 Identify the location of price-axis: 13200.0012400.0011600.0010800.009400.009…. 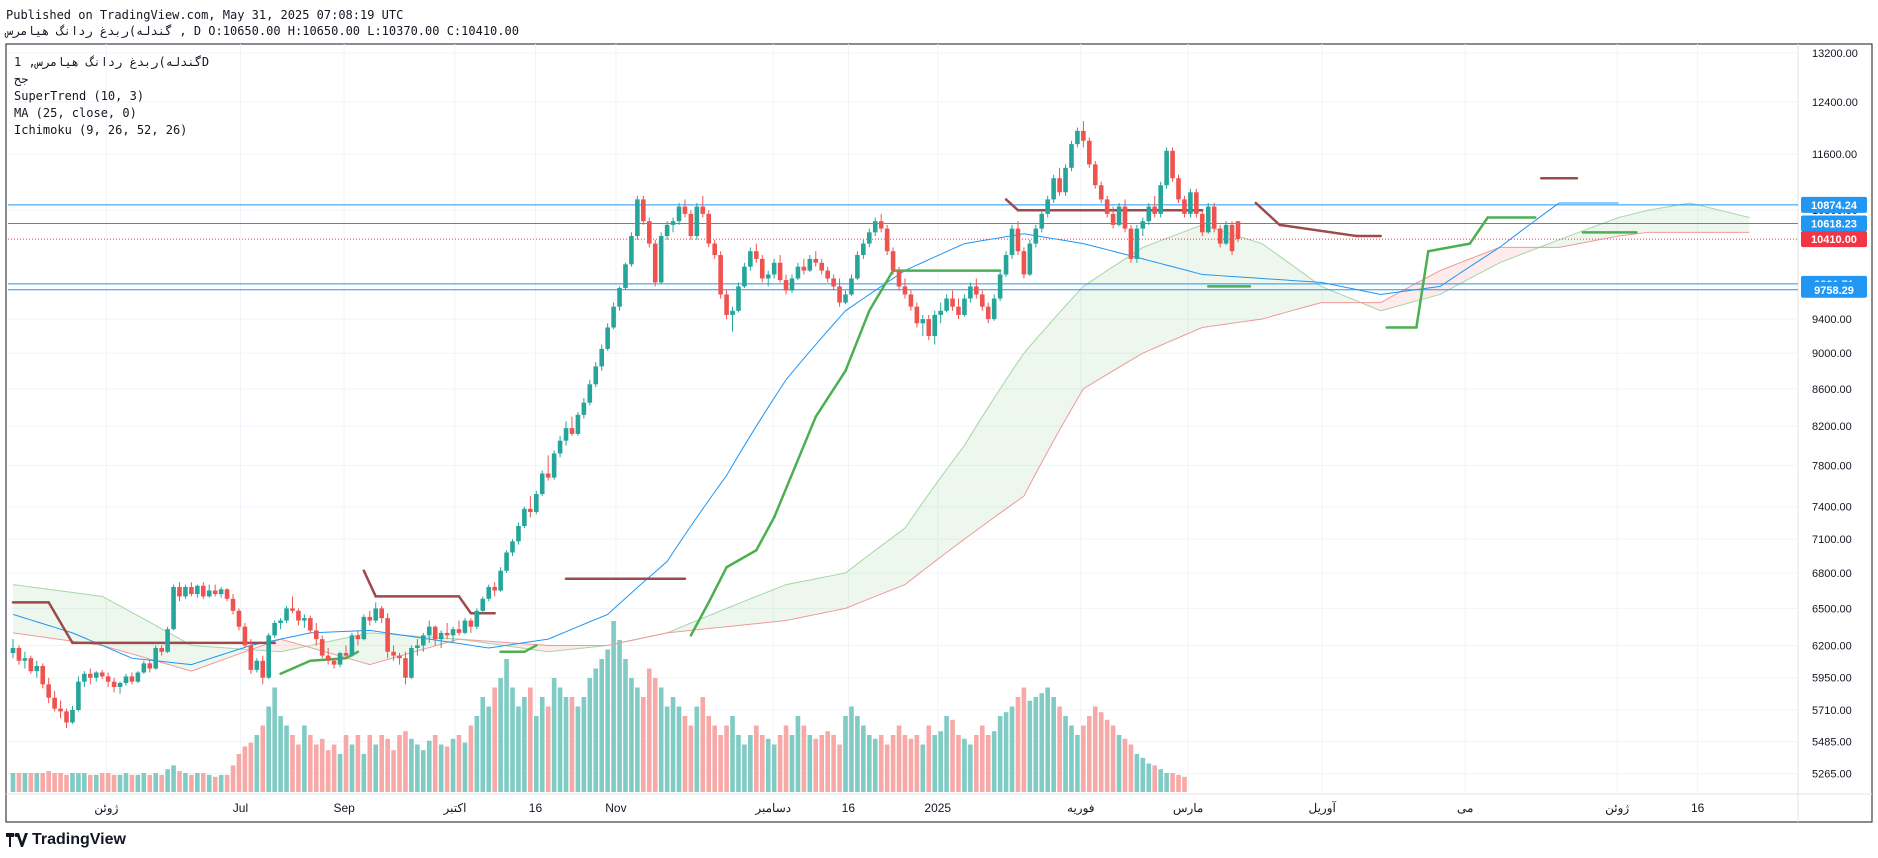
(1835, 414).